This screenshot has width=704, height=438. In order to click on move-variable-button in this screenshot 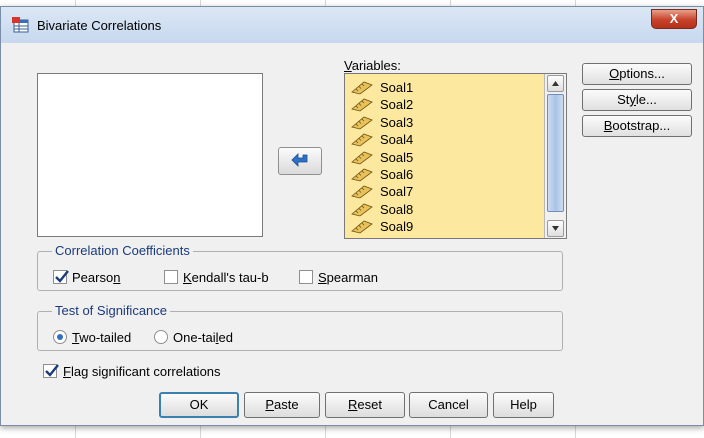, I will do `click(300, 161)`.